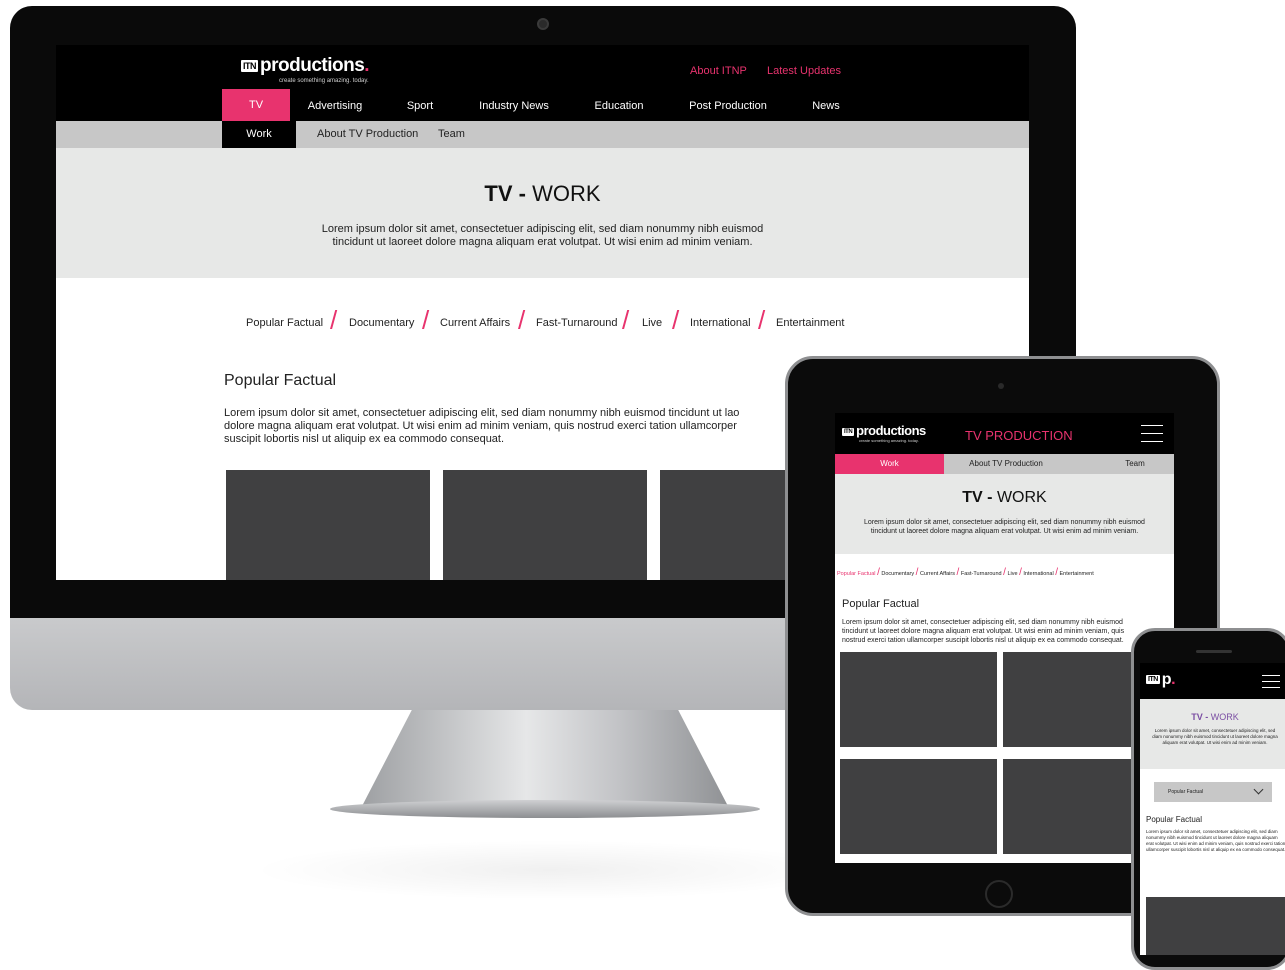 This screenshot has width=1285, height=970. I want to click on nav-tv: TV, so click(256, 105).